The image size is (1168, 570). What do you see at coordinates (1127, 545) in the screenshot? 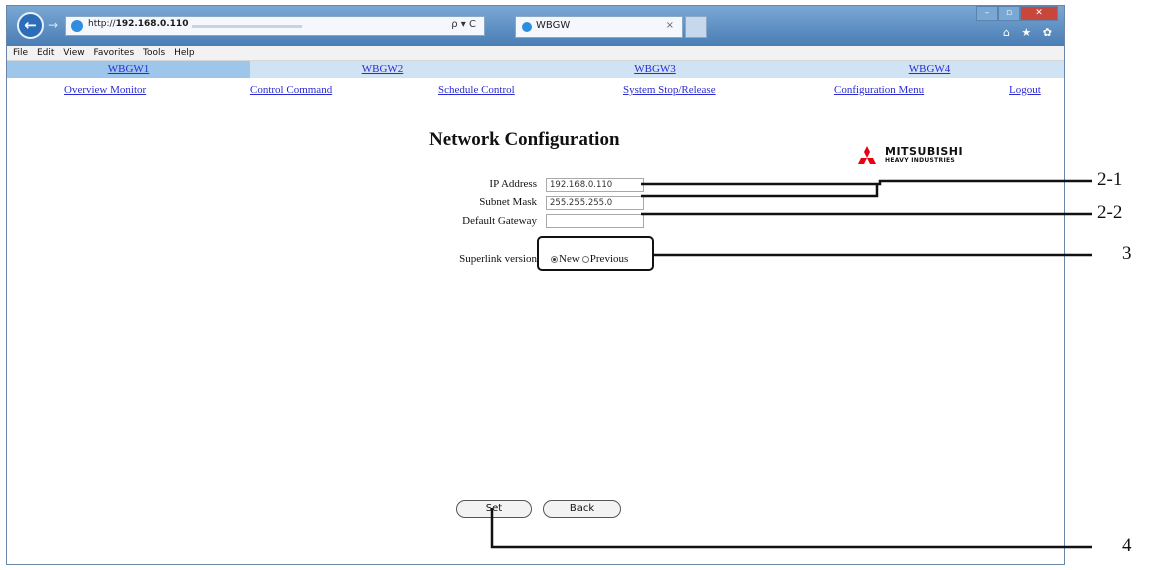
I see `callout-label-4: 4` at bounding box center [1127, 545].